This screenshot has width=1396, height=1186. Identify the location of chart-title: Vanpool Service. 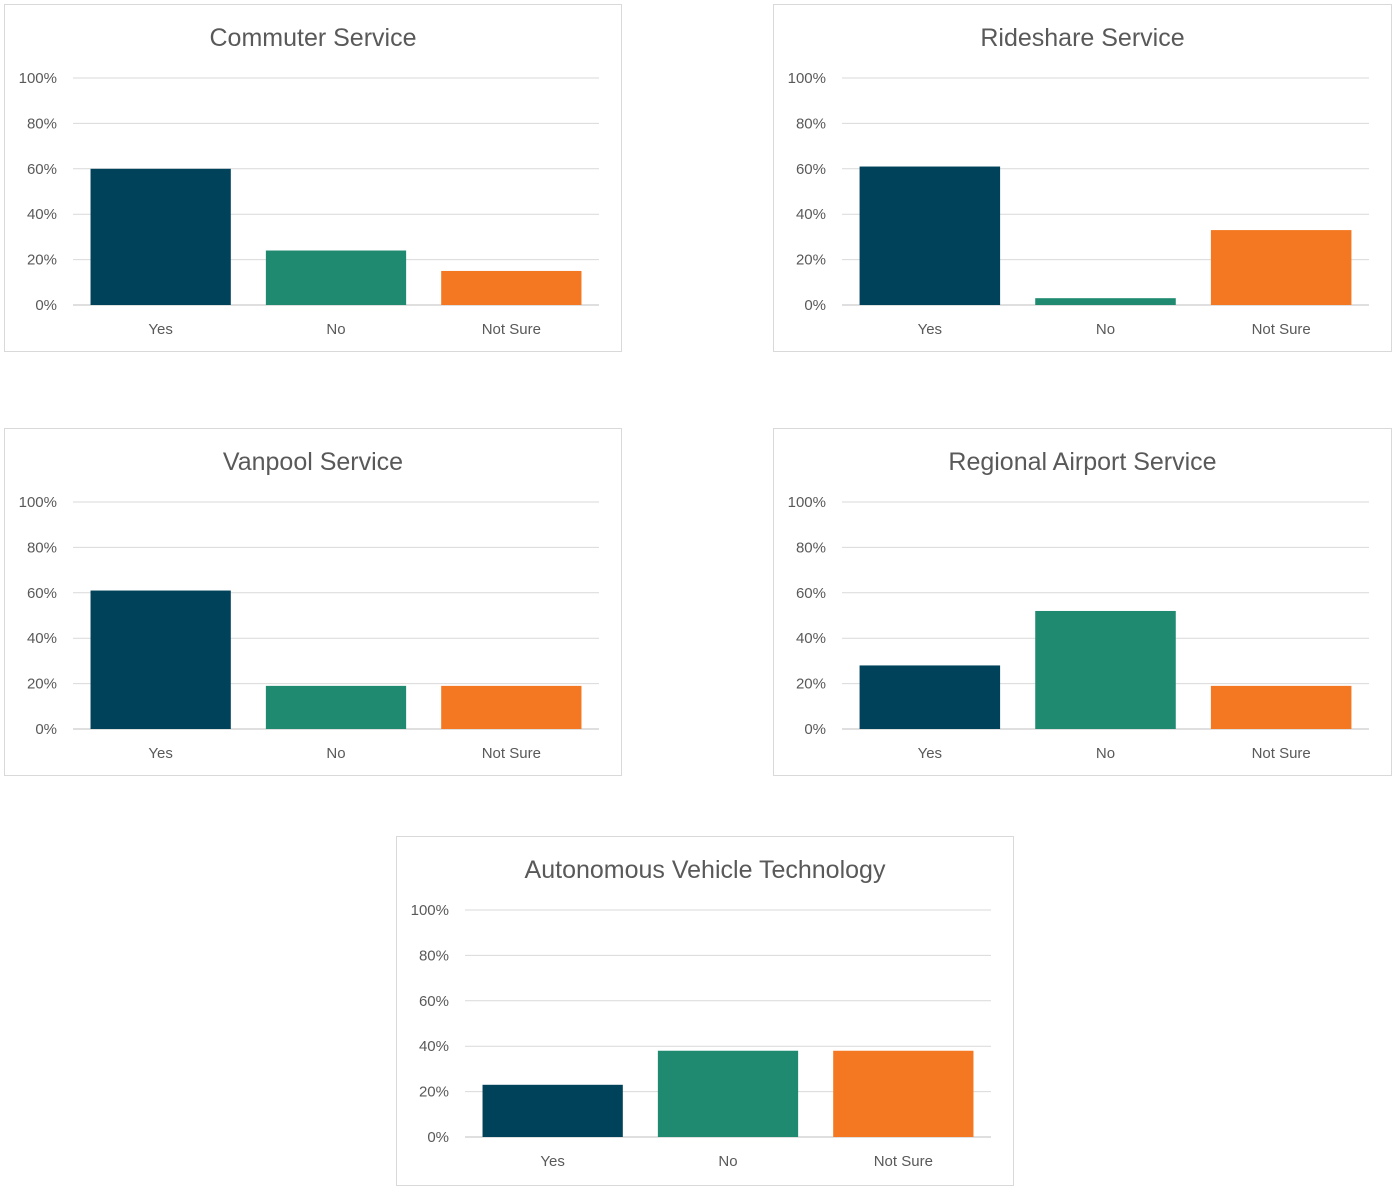
(313, 462).